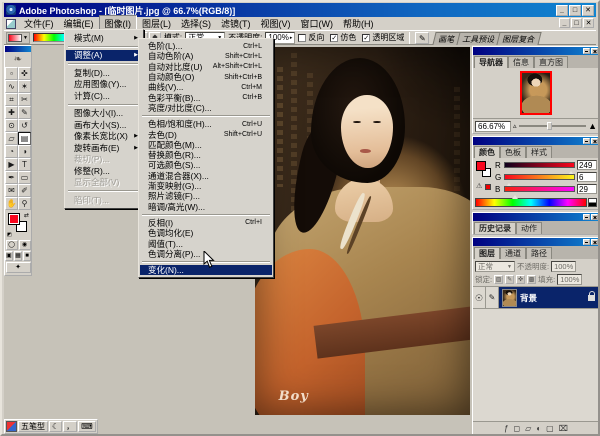  What do you see at coordinates (18, 267) in the screenshot?
I see `jump-to-imageready-button: ✦` at bounding box center [18, 267].